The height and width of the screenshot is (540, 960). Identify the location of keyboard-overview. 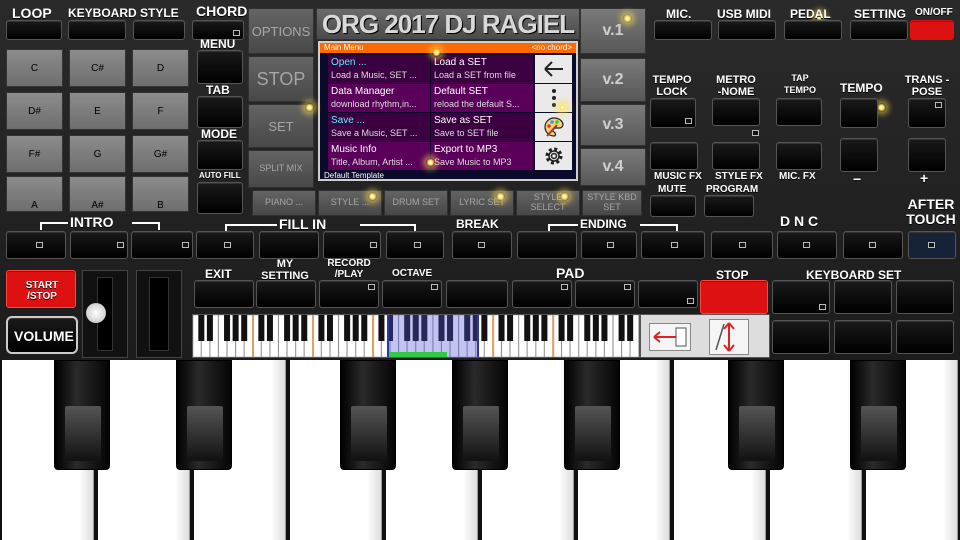
(416, 336).